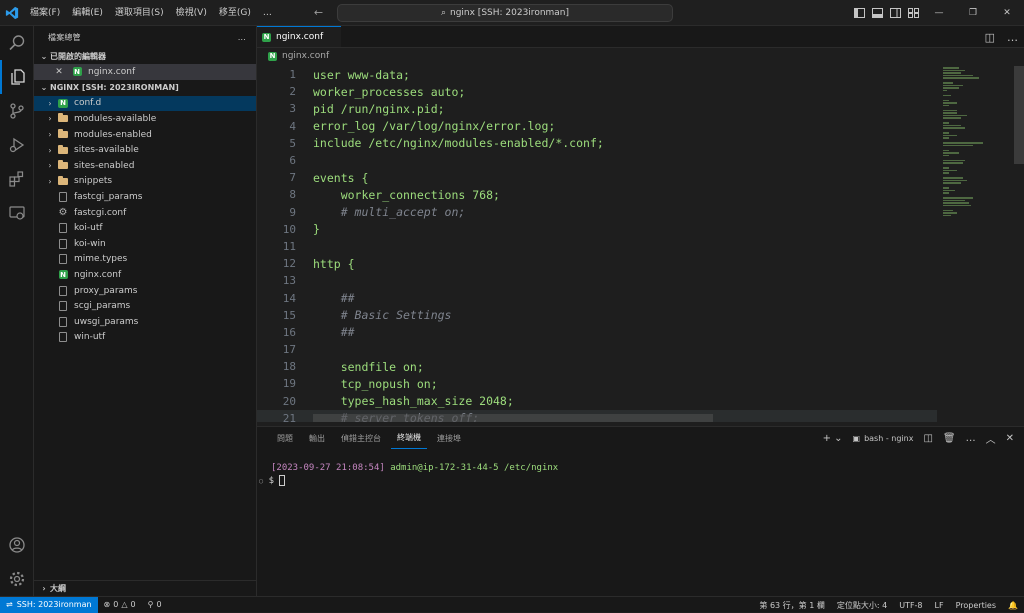  Describe the element at coordinates (145, 228) in the screenshot. I see `tree-item: koi-utf` at that location.